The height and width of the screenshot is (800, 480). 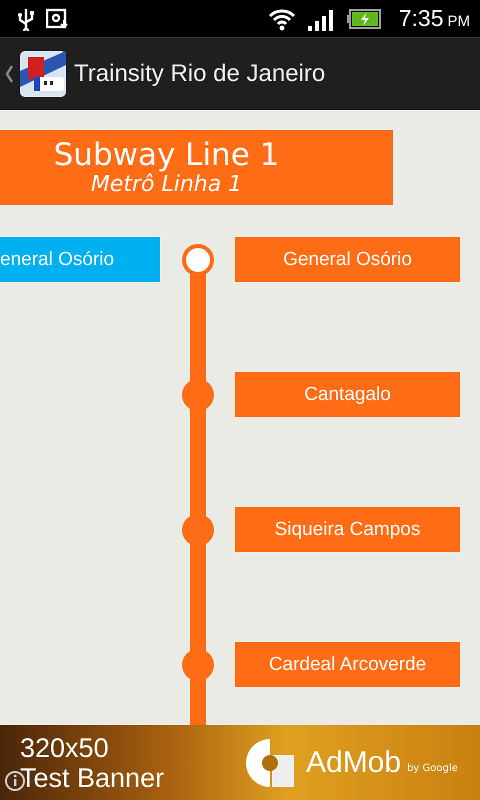 What do you see at coordinates (432, 768) in the screenshot?
I see `ad-byline-text: by Google` at bounding box center [432, 768].